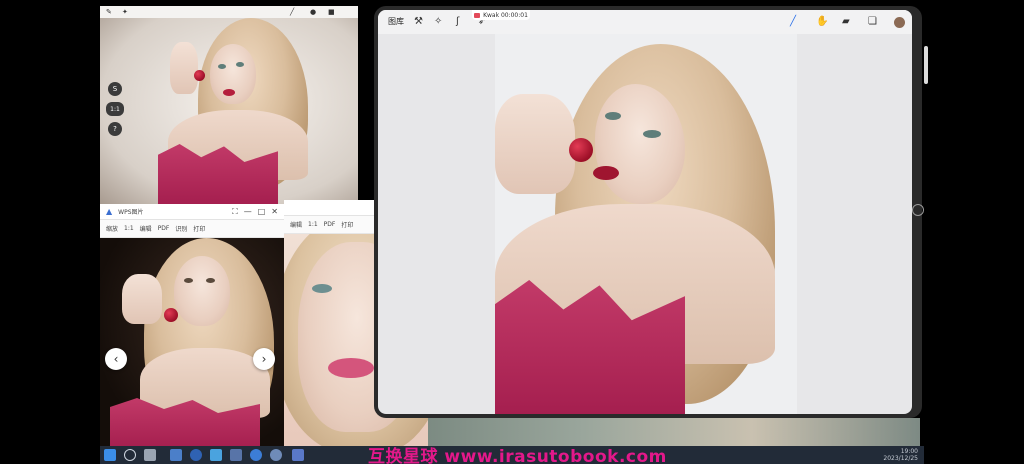  I want to click on toolbar-actual-size: 1:1, so click(129, 228).